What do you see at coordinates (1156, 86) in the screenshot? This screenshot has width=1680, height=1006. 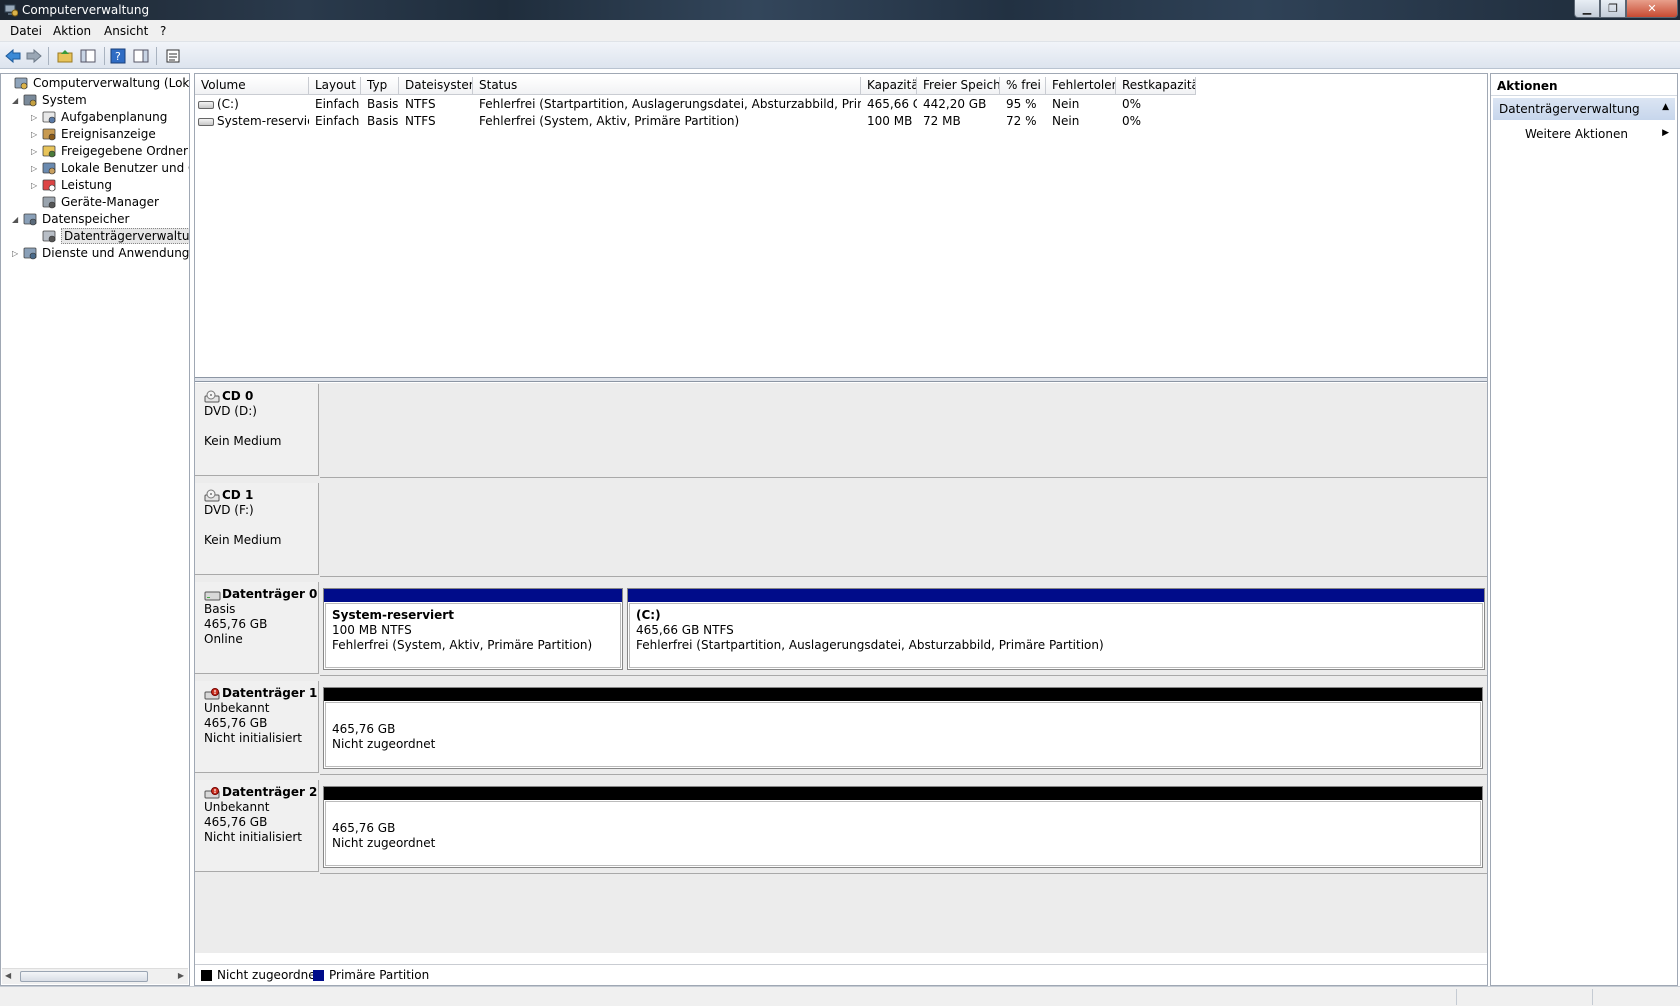 I see `column-header: Restkapazität` at bounding box center [1156, 86].